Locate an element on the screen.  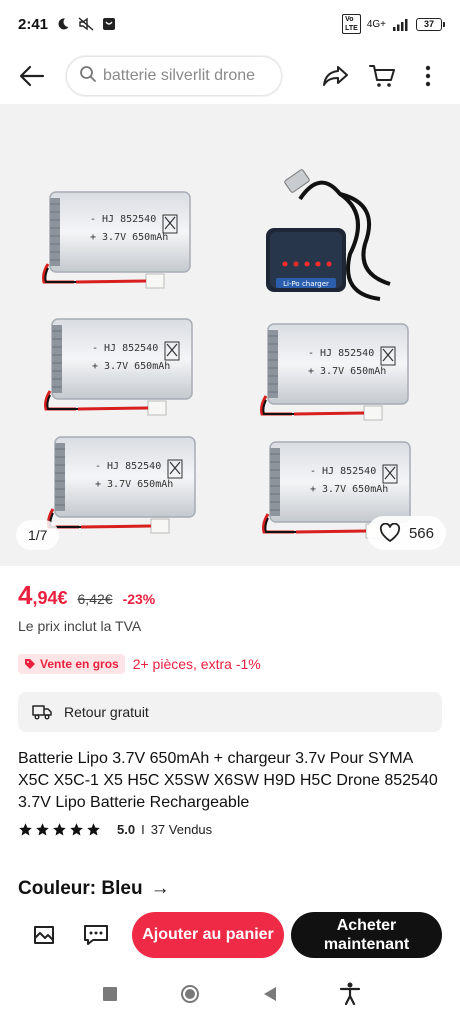
current-price-dec: ,94€ is located at coordinates (50, 598).